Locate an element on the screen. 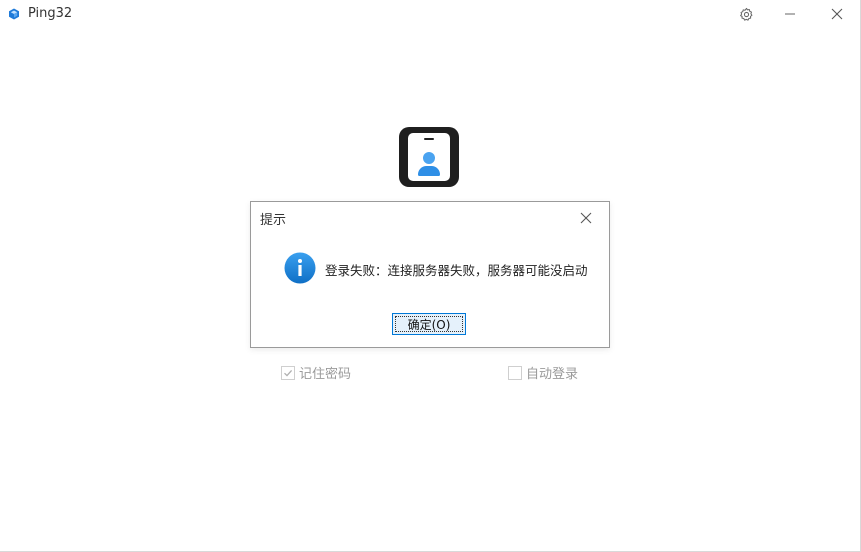  dialog-close-button is located at coordinates (586, 218).